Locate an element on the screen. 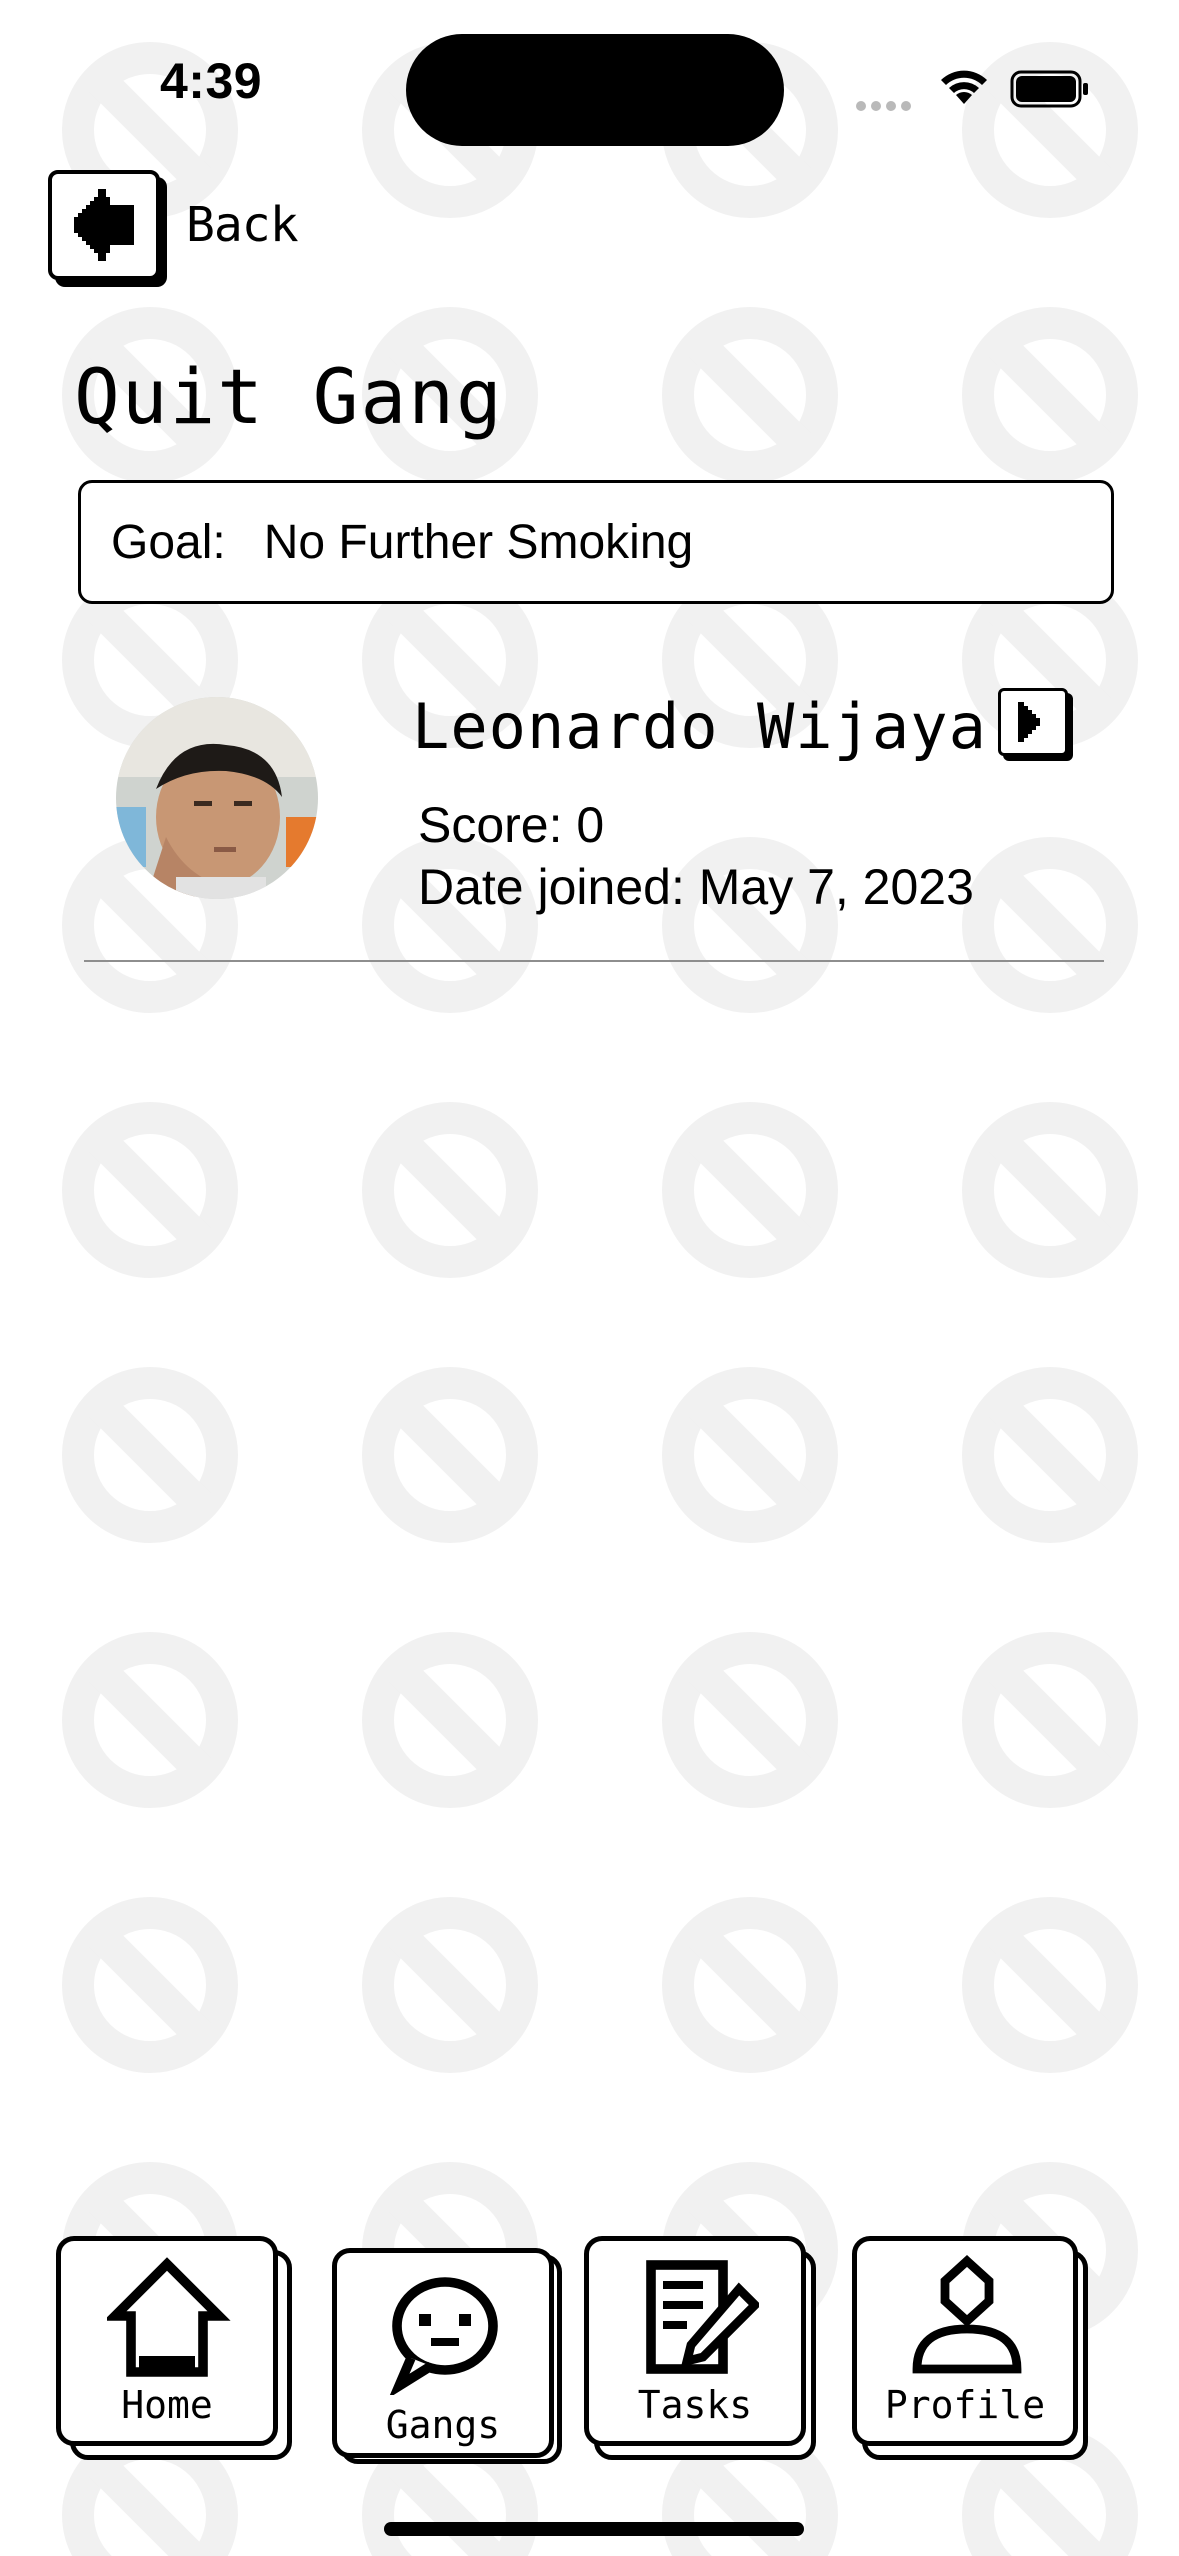 The image size is (1179, 2556). tab-tasks-label: Tasks is located at coordinates (695, 2405).